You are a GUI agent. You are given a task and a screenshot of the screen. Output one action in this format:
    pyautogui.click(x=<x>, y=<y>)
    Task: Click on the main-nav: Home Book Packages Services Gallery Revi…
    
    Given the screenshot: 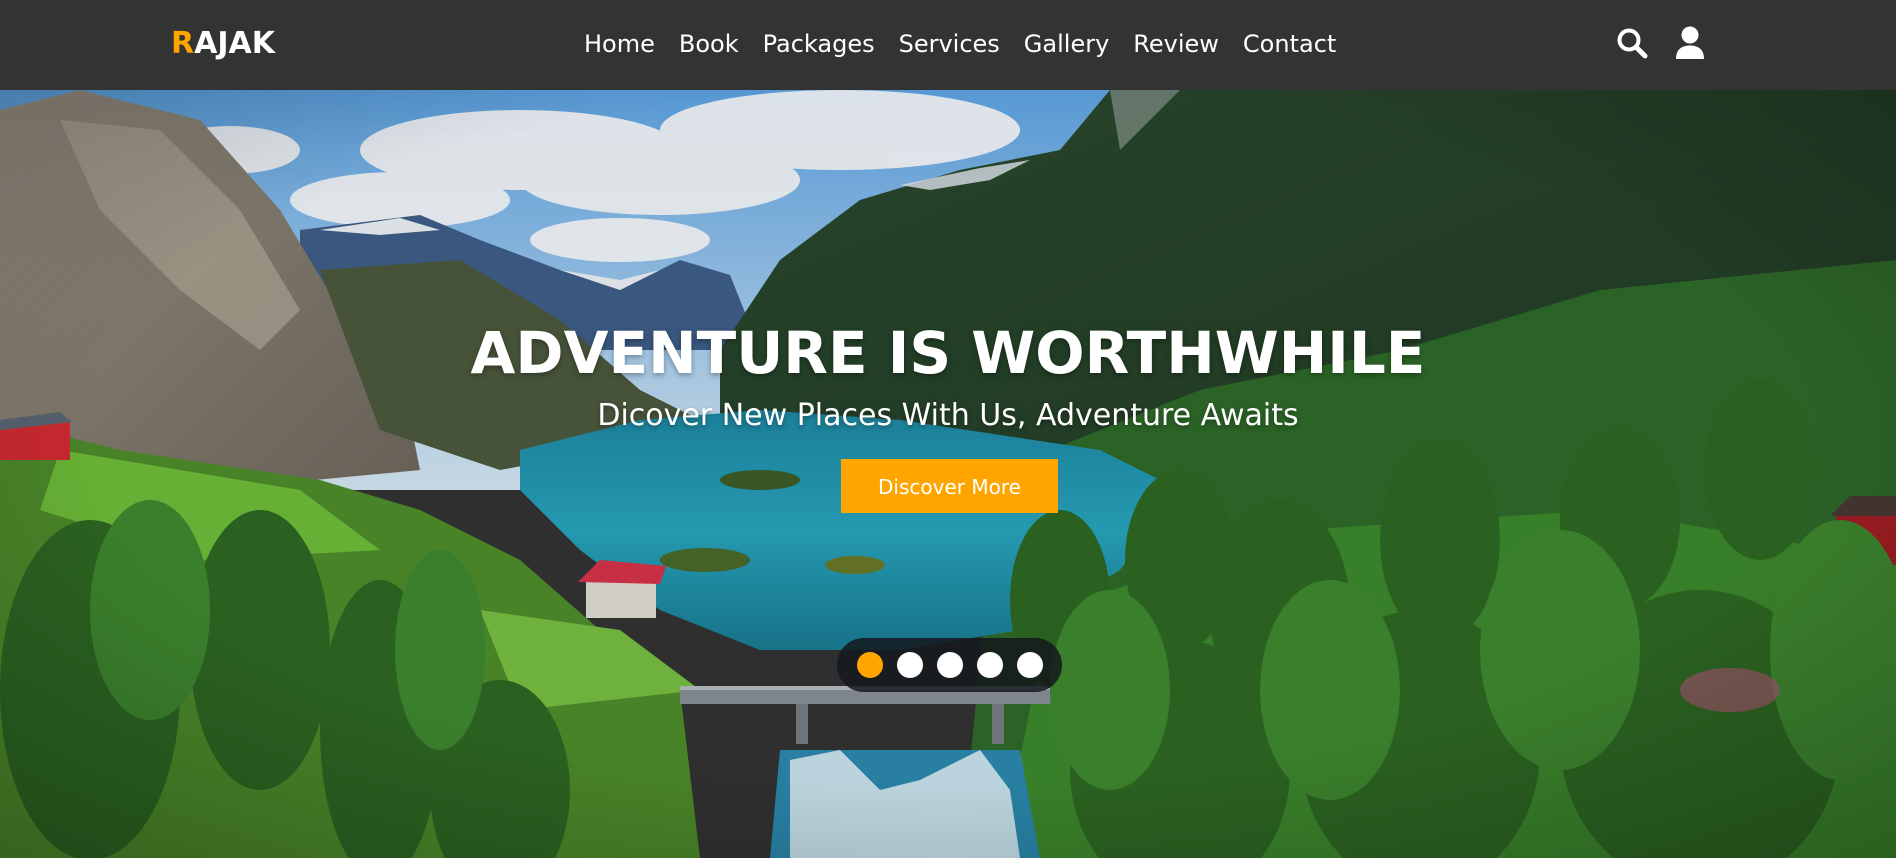 What is the action you would take?
    pyautogui.click(x=960, y=44)
    